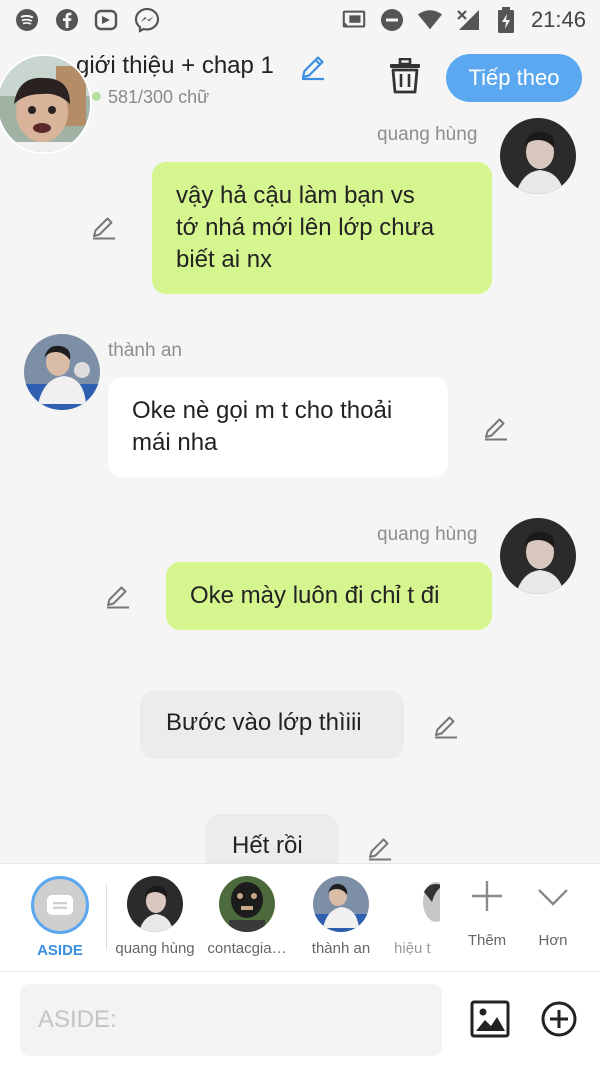 The image size is (600, 1067). Describe the element at coordinates (558, 19) in the screenshot. I see `clock: 21:46` at that location.